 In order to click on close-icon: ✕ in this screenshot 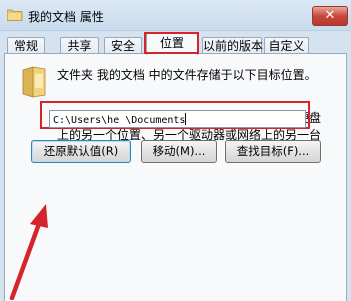, I will do `click(330, 15)`.